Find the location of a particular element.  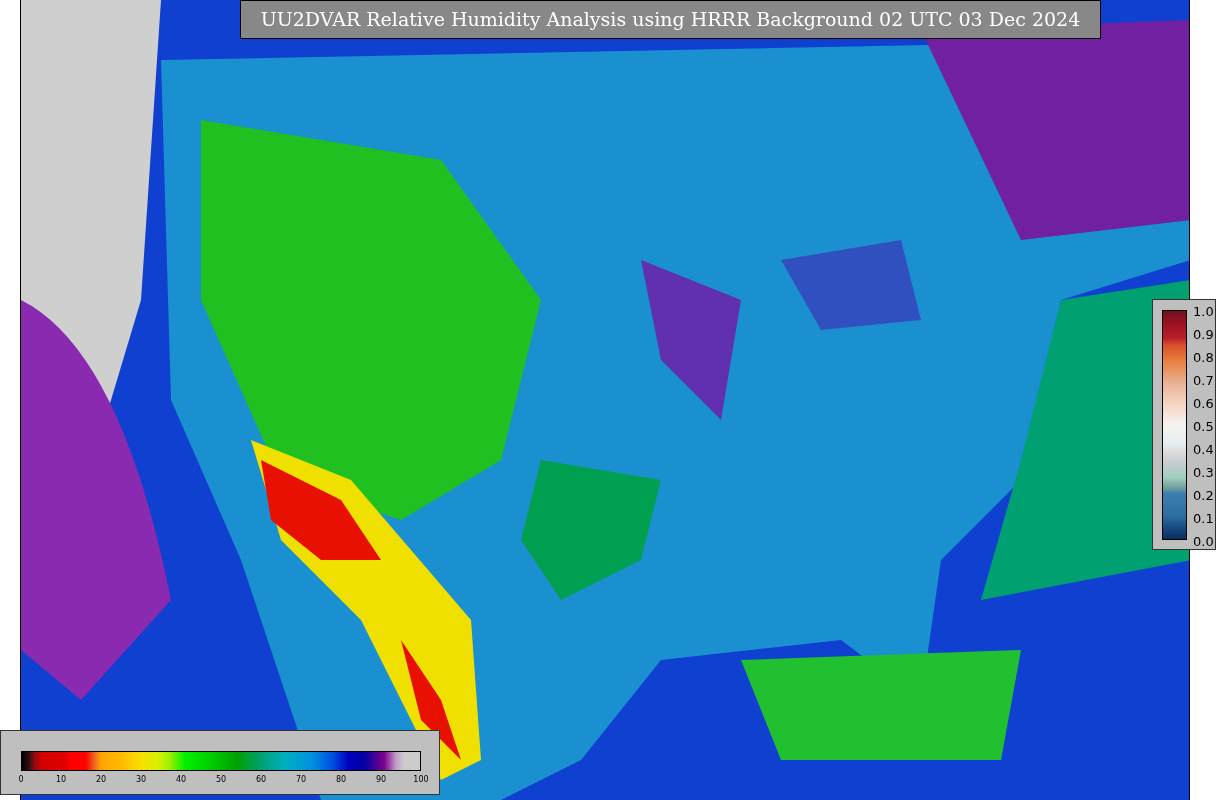

tick-label: 0.8 is located at coordinates (1203, 357).